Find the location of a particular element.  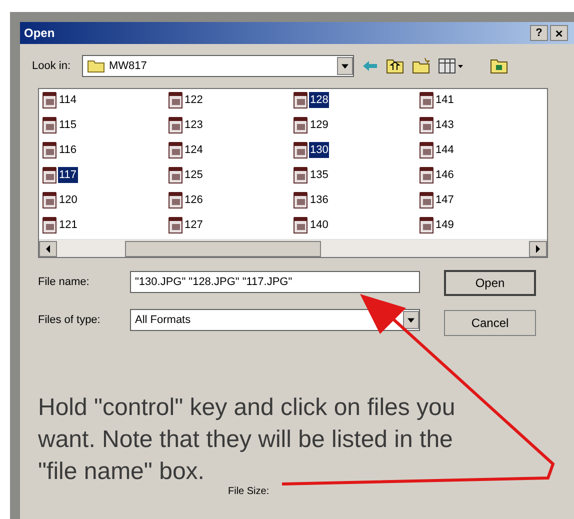

file-item: 140 is located at coordinates (319, 225).